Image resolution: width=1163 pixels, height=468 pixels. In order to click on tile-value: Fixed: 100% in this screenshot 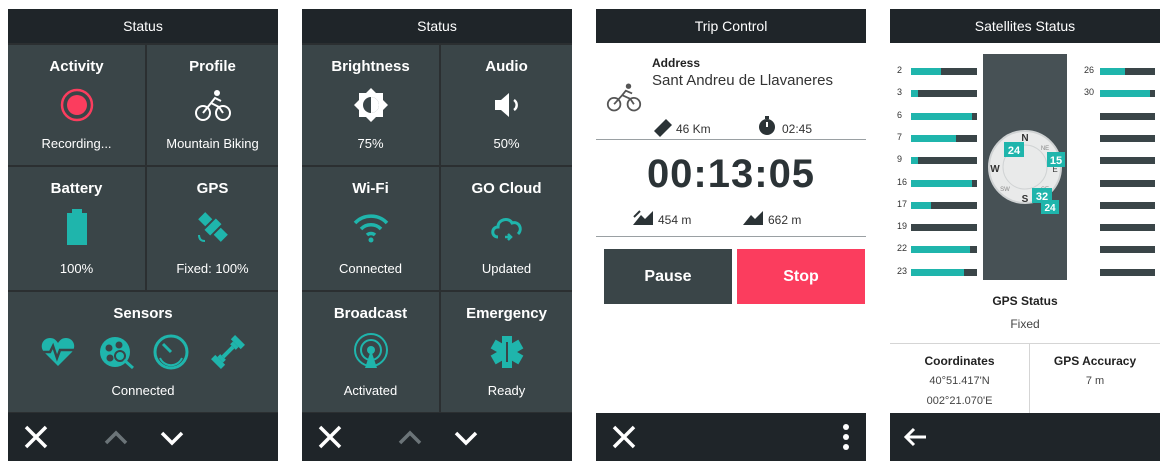, I will do `click(212, 268)`.